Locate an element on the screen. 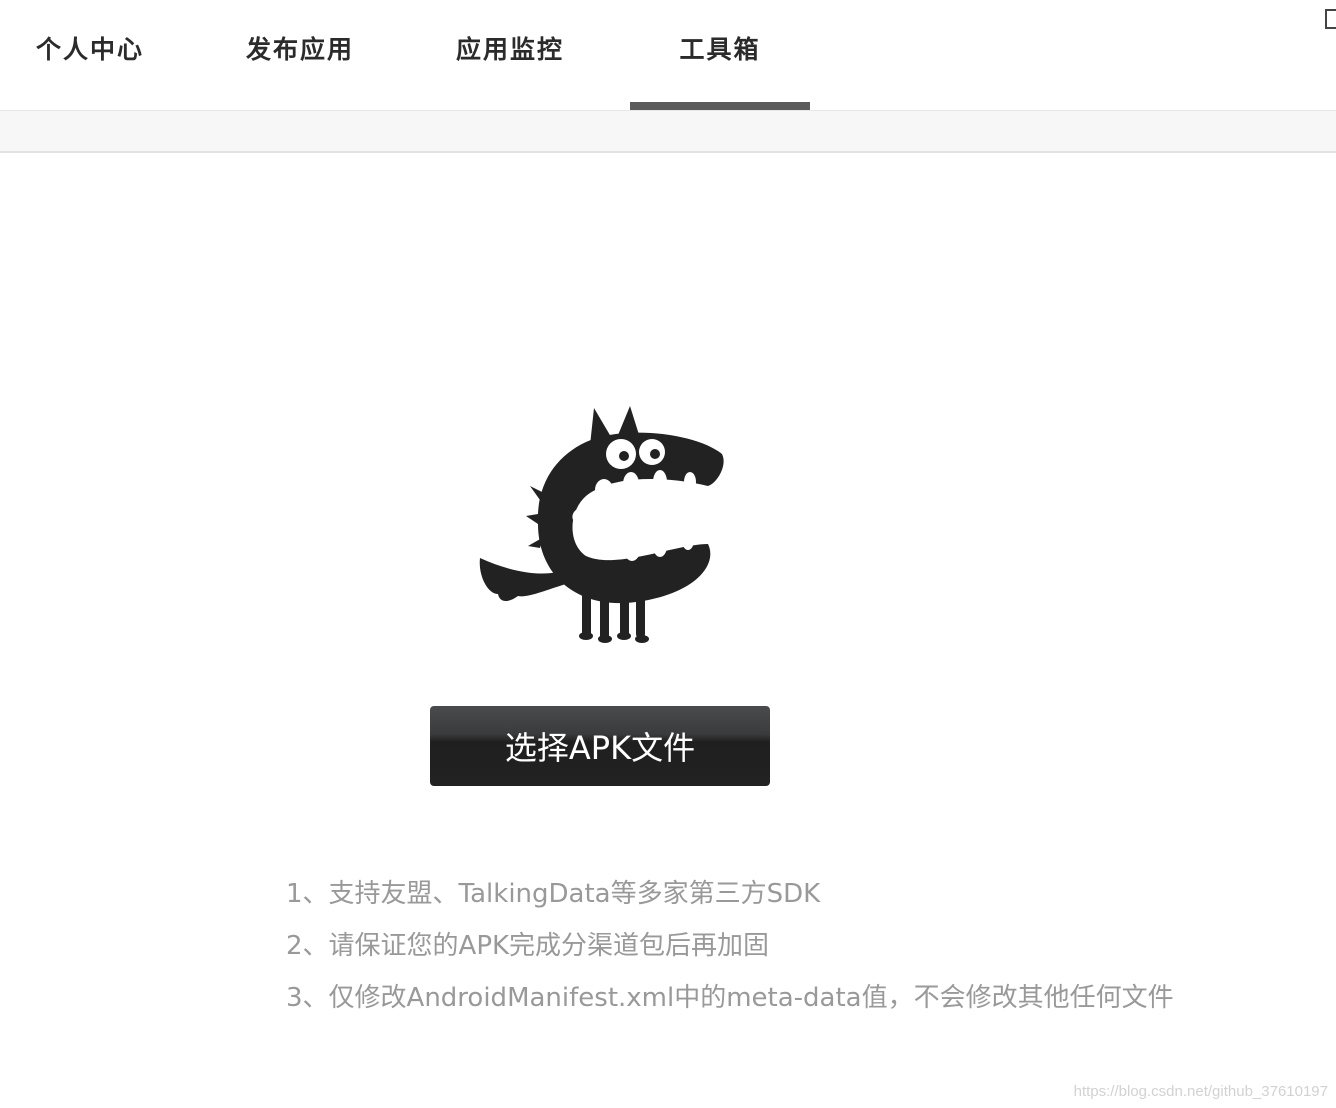 The image size is (1336, 1108). choose-apk-button: 选择APK文件 is located at coordinates (600, 746).